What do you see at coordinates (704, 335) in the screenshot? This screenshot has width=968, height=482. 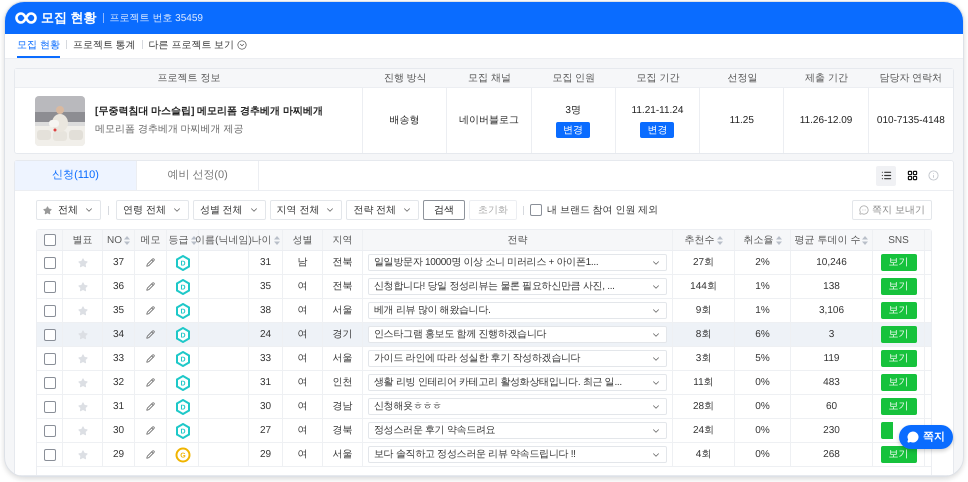 I see `table-cell-text: 8회` at bounding box center [704, 335].